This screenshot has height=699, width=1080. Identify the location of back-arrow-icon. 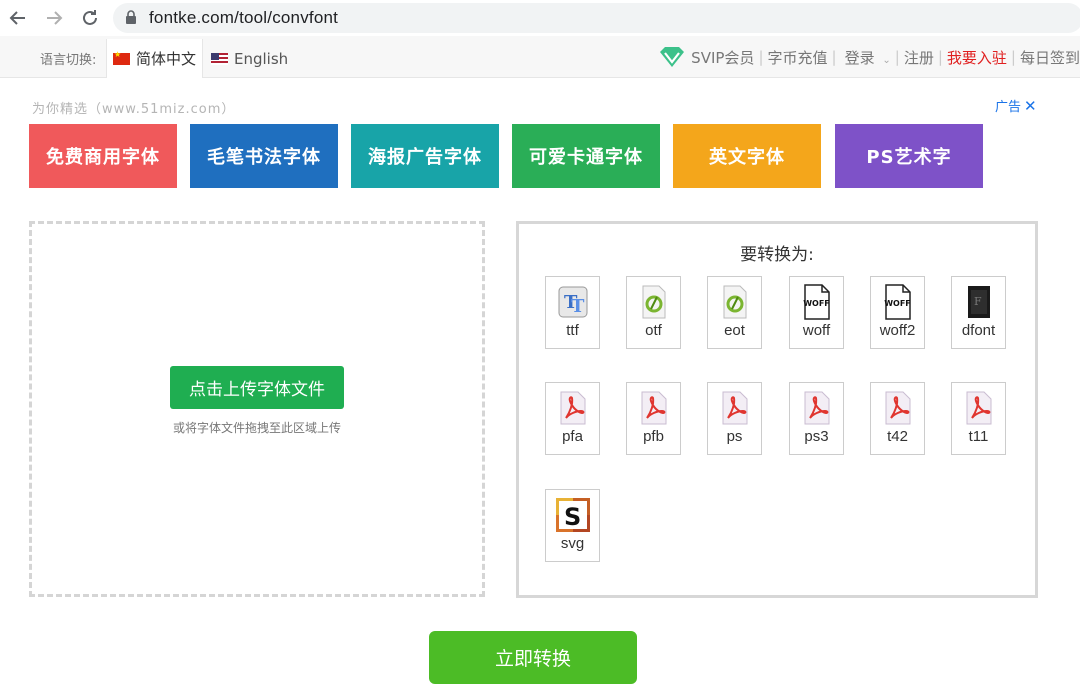
(18, 18).